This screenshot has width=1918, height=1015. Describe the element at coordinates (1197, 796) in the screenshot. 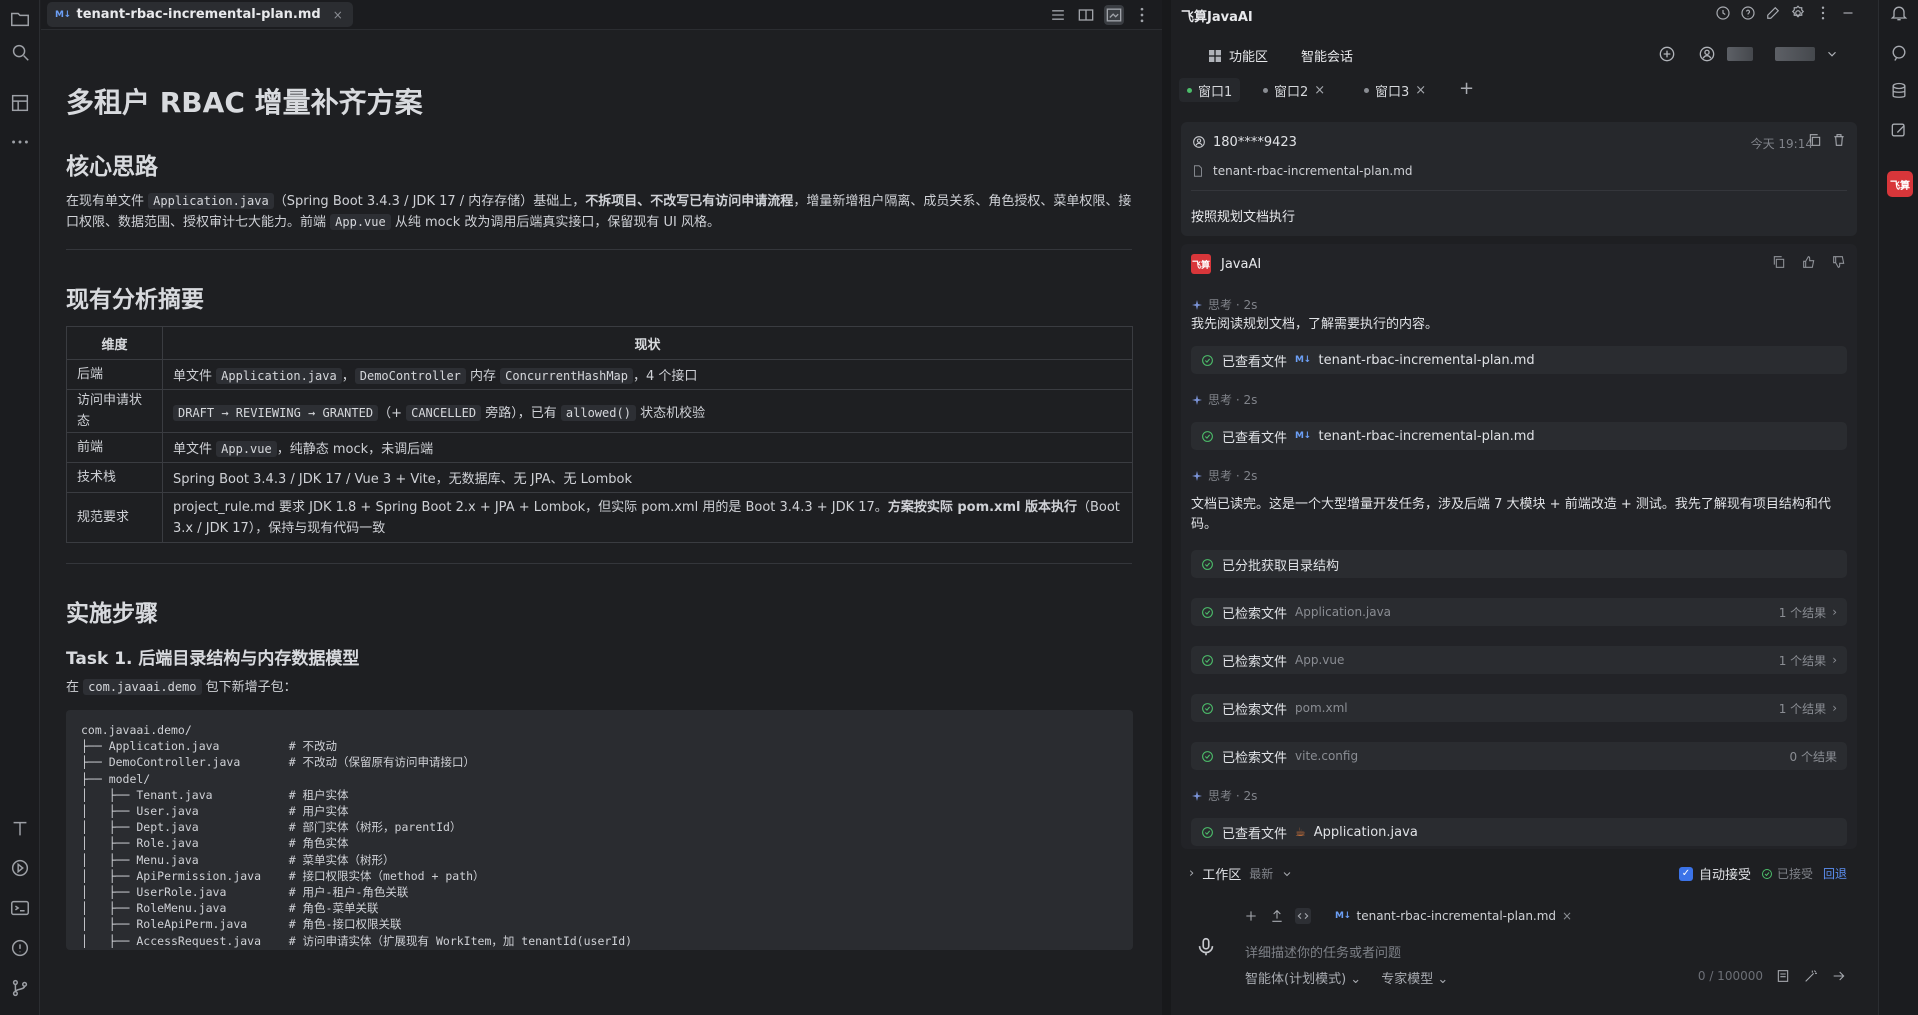

I see `sparkle-icon` at that location.